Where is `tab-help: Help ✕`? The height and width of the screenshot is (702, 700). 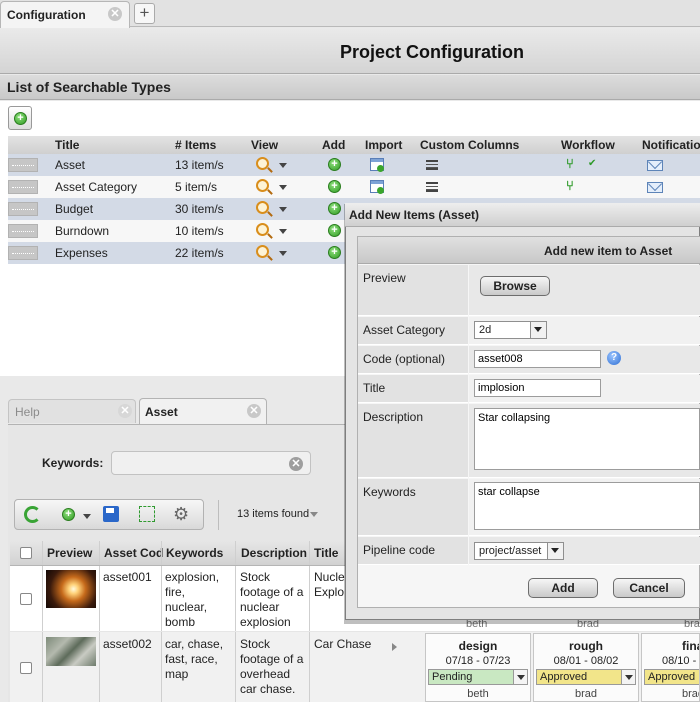
tab-help: Help ✕ is located at coordinates (72, 411).